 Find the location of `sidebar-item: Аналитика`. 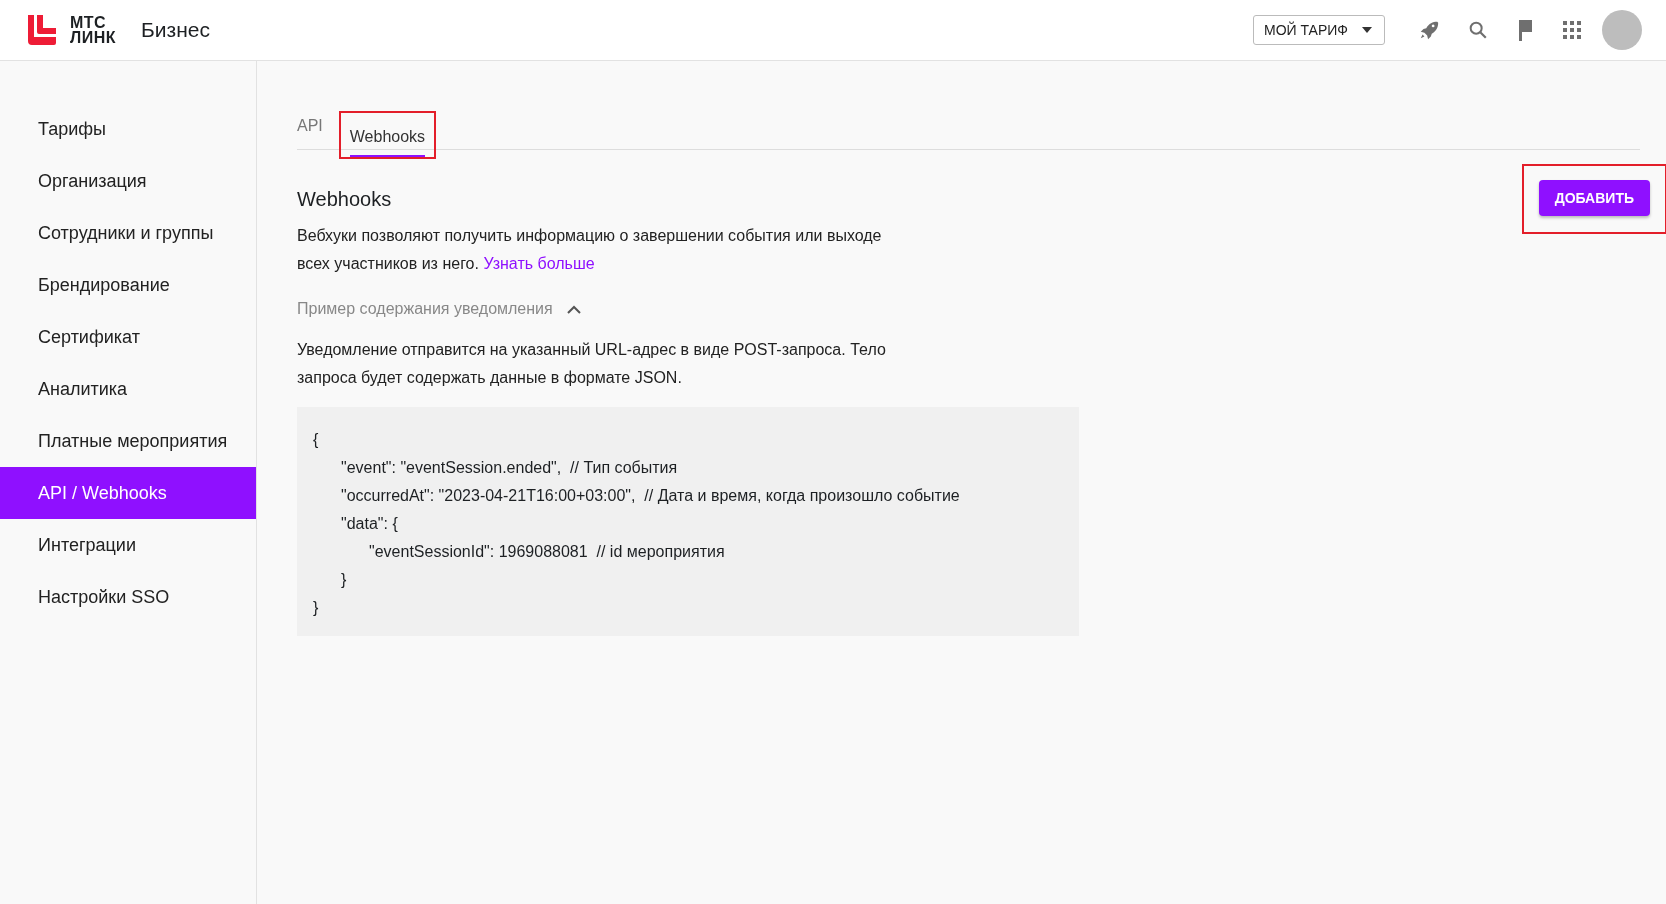

sidebar-item: Аналитика is located at coordinates (128, 389).